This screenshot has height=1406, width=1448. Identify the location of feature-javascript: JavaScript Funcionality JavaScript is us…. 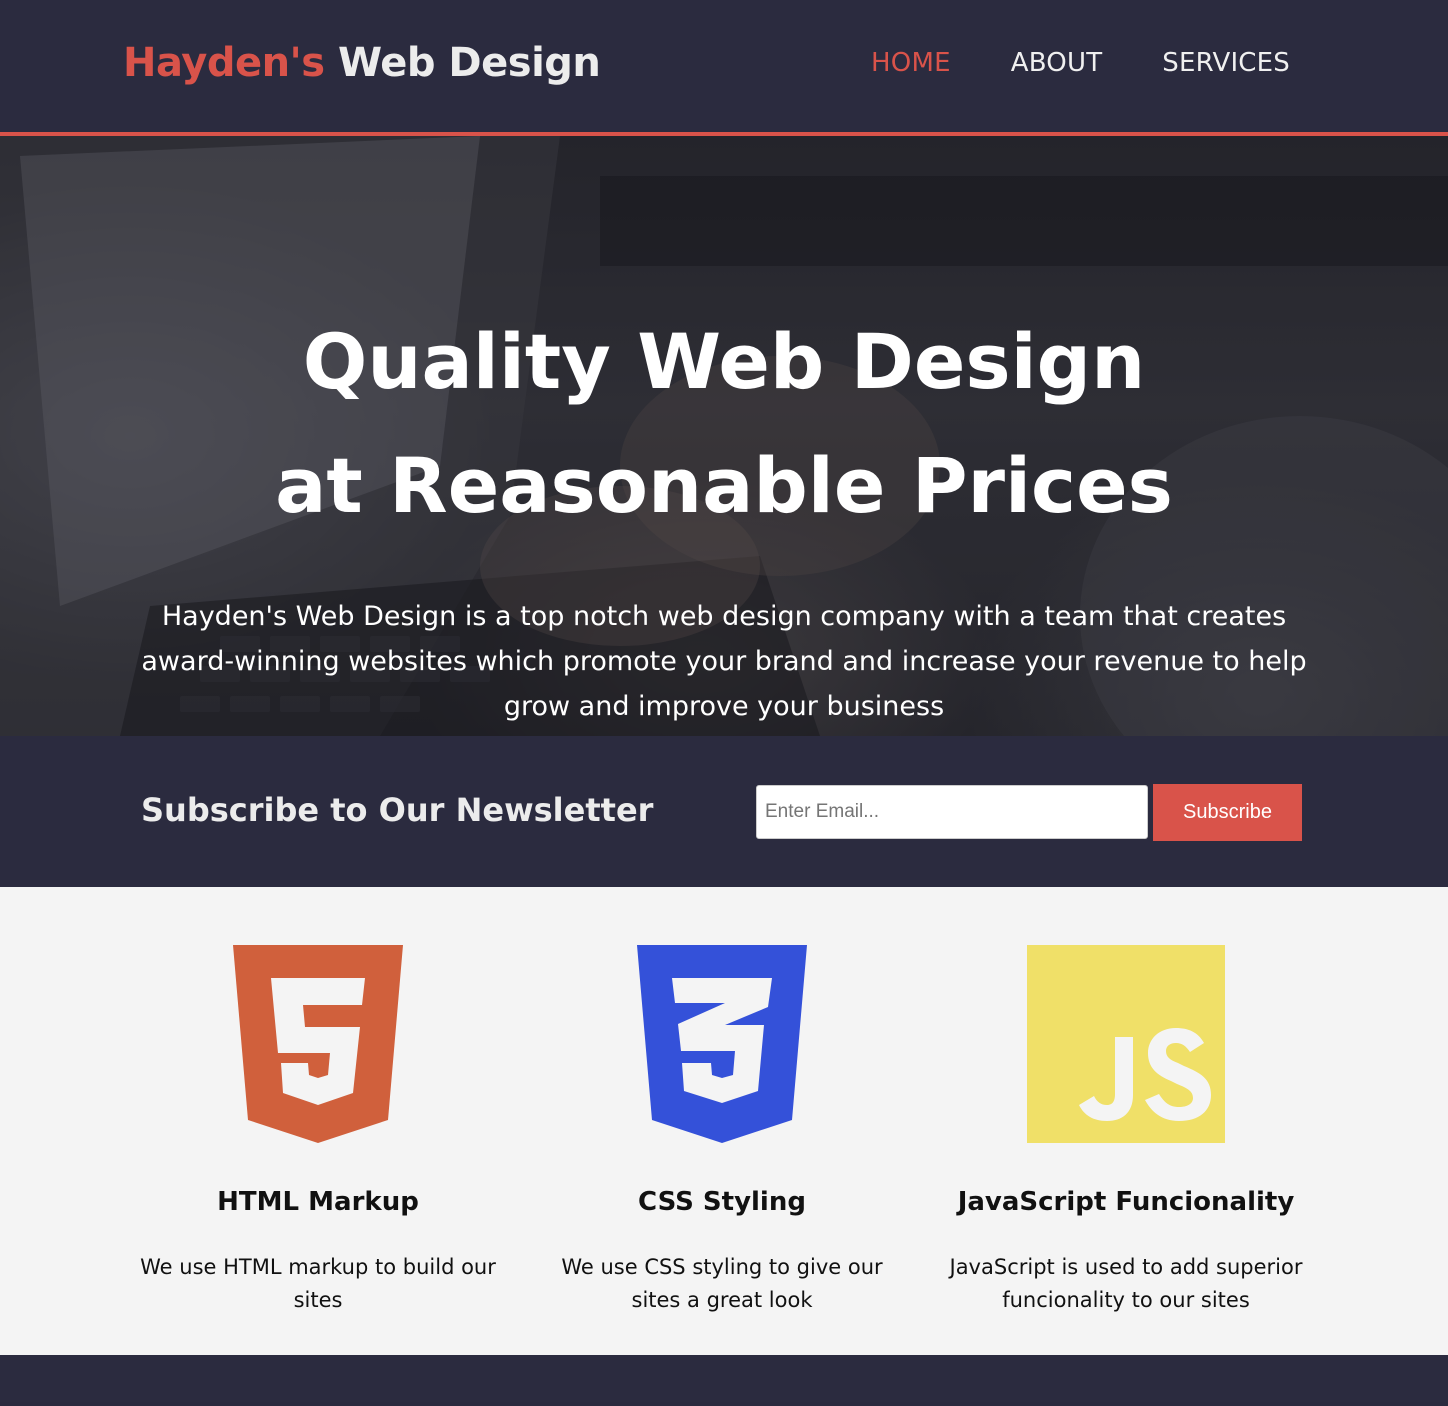
(1126, 1131).